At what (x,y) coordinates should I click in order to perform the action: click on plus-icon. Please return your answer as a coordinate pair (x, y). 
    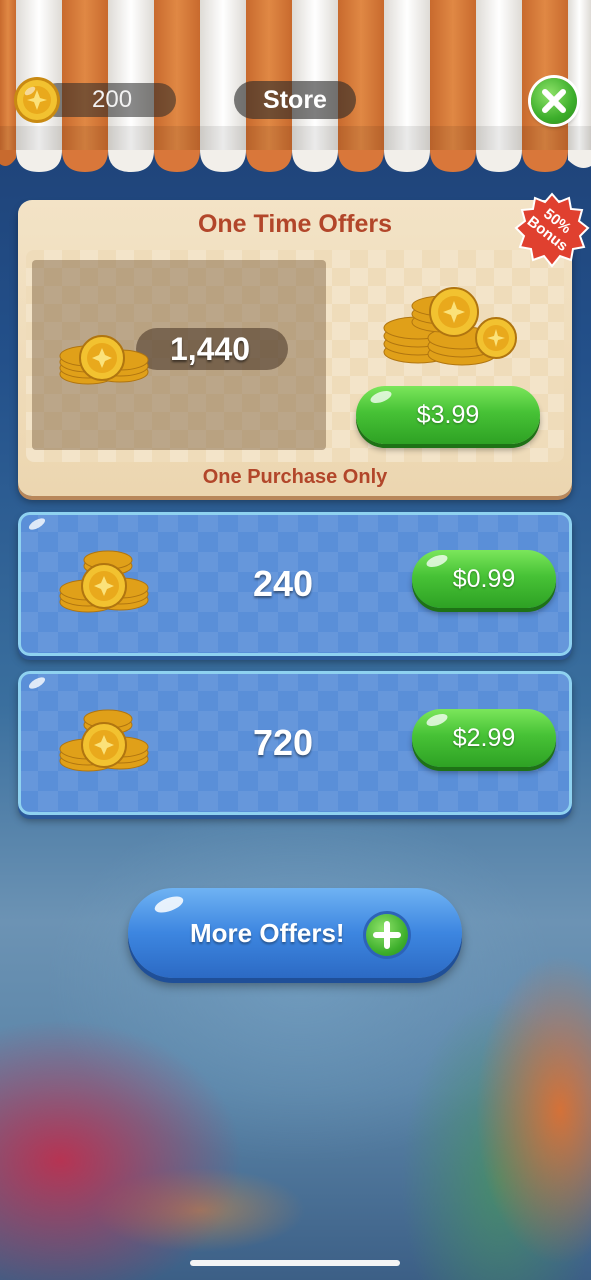
    Looking at the image, I should click on (387, 935).